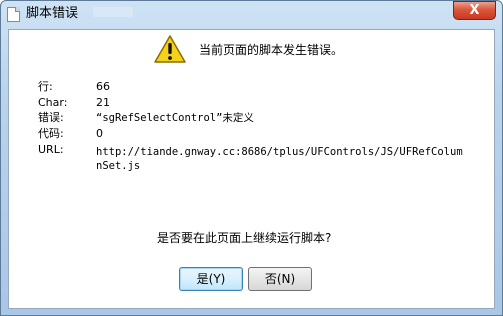 The width and height of the screenshot is (503, 316). Describe the element at coordinates (244, 238) in the screenshot. I see `continue-question: 是否要在此页面上继续运行脚本?` at that location.